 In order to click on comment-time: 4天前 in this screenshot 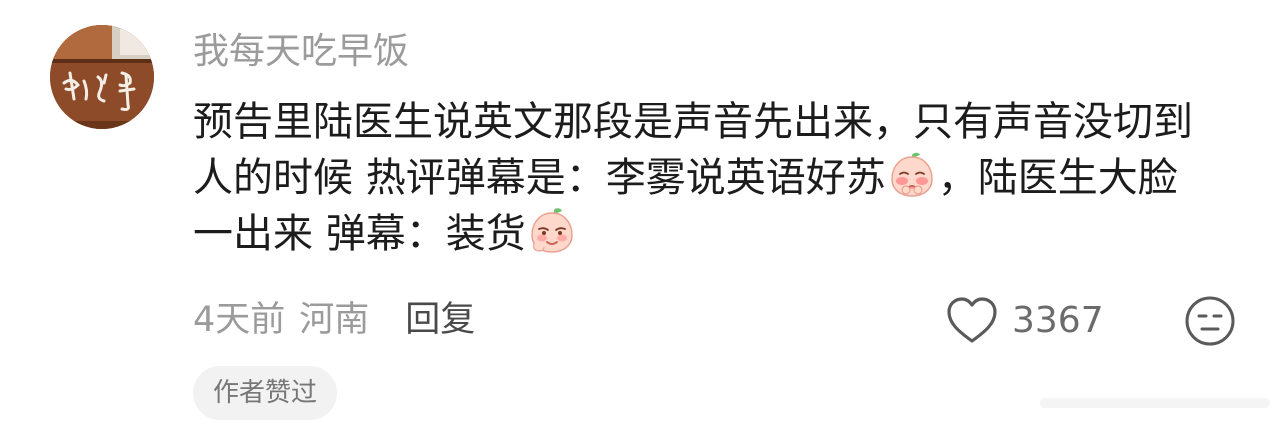, I will do `click(239, 320)`.